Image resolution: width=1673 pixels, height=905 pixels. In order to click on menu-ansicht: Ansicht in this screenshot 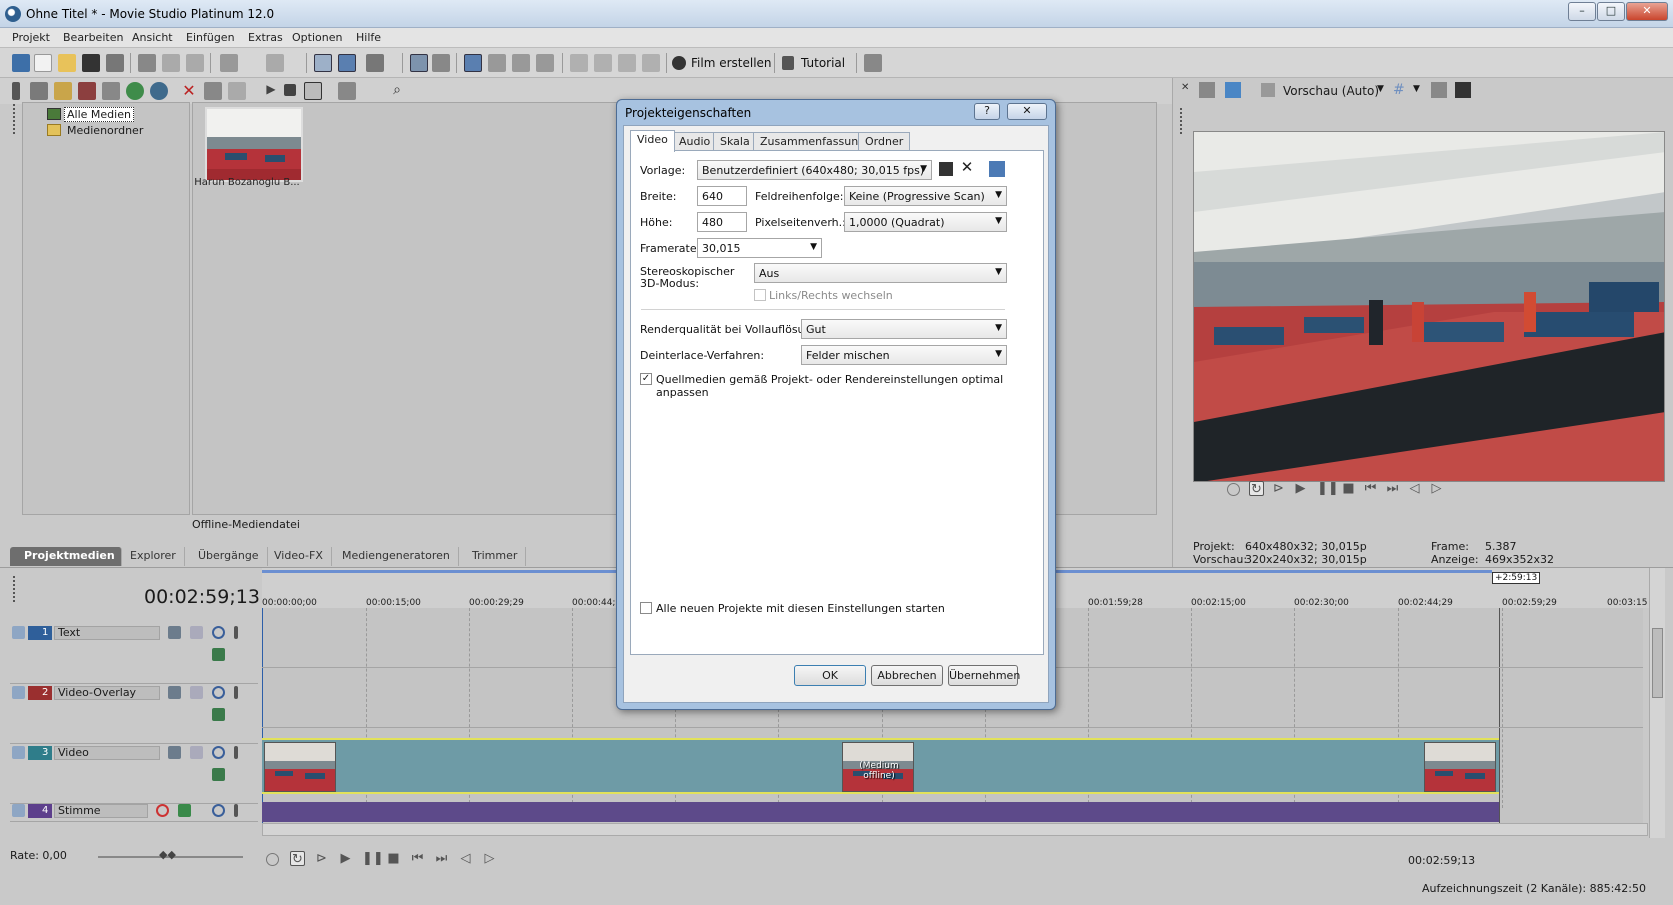, I will do `click(152, 37)`.